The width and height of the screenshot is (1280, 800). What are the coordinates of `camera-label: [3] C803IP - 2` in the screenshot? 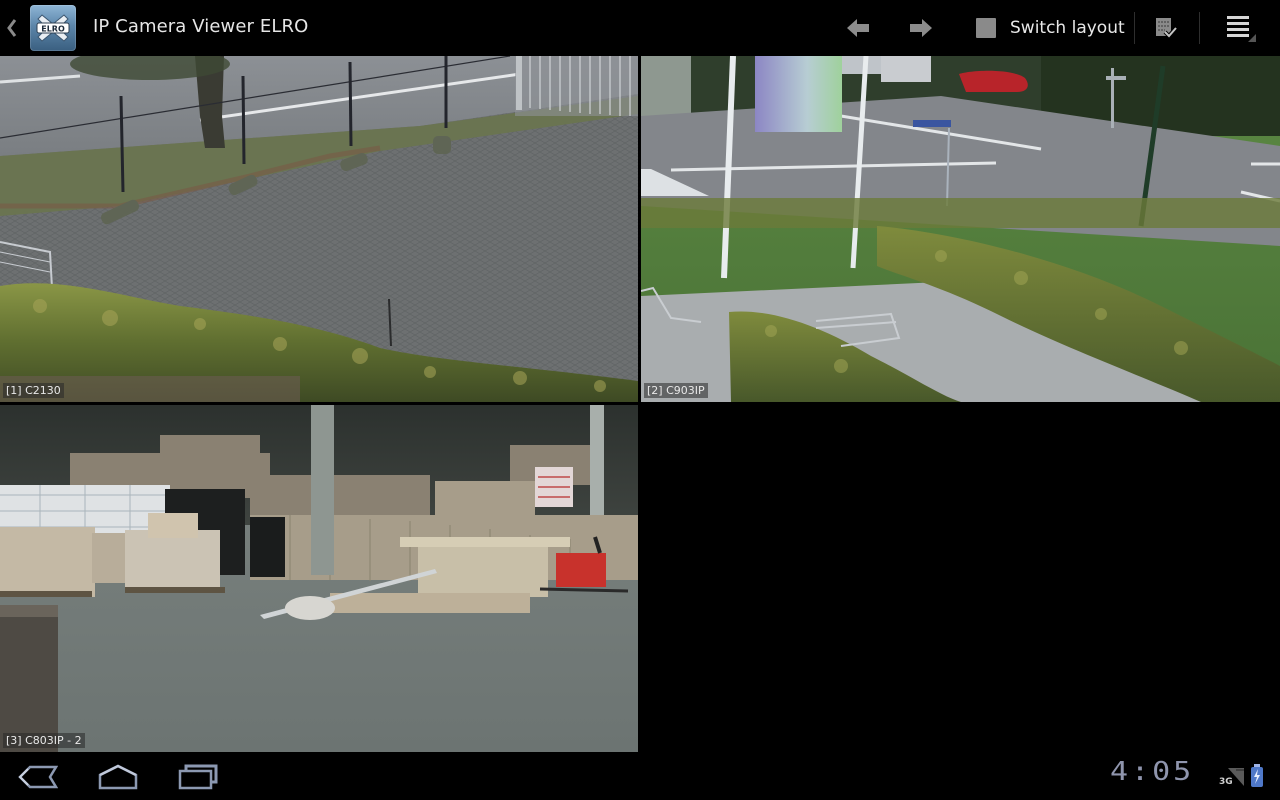 It's located at (44, 740).